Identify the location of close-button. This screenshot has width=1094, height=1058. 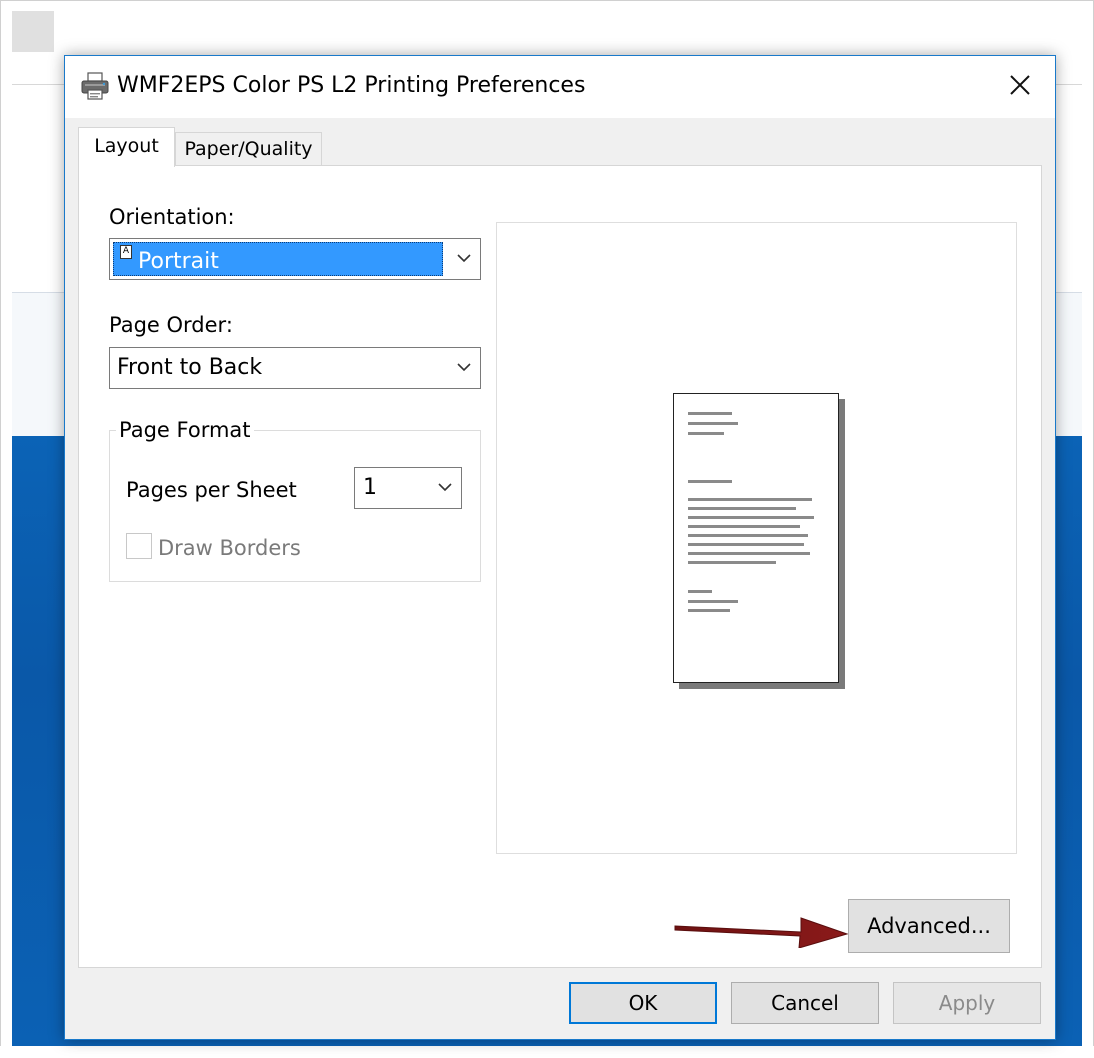
(1020, 85).